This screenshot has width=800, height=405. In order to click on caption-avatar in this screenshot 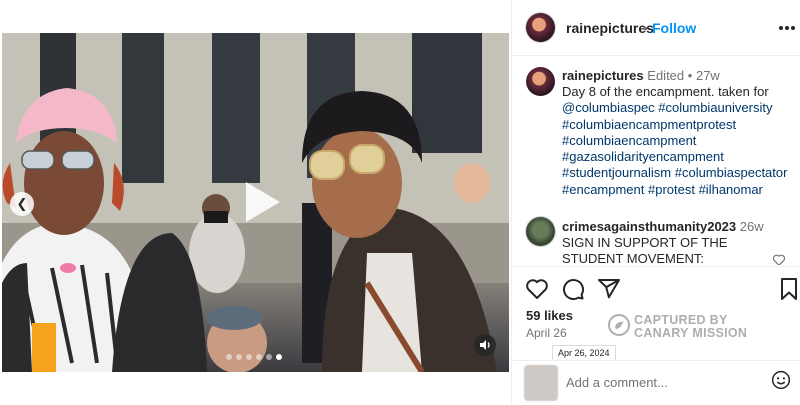, I will do `click(540, 81)`.